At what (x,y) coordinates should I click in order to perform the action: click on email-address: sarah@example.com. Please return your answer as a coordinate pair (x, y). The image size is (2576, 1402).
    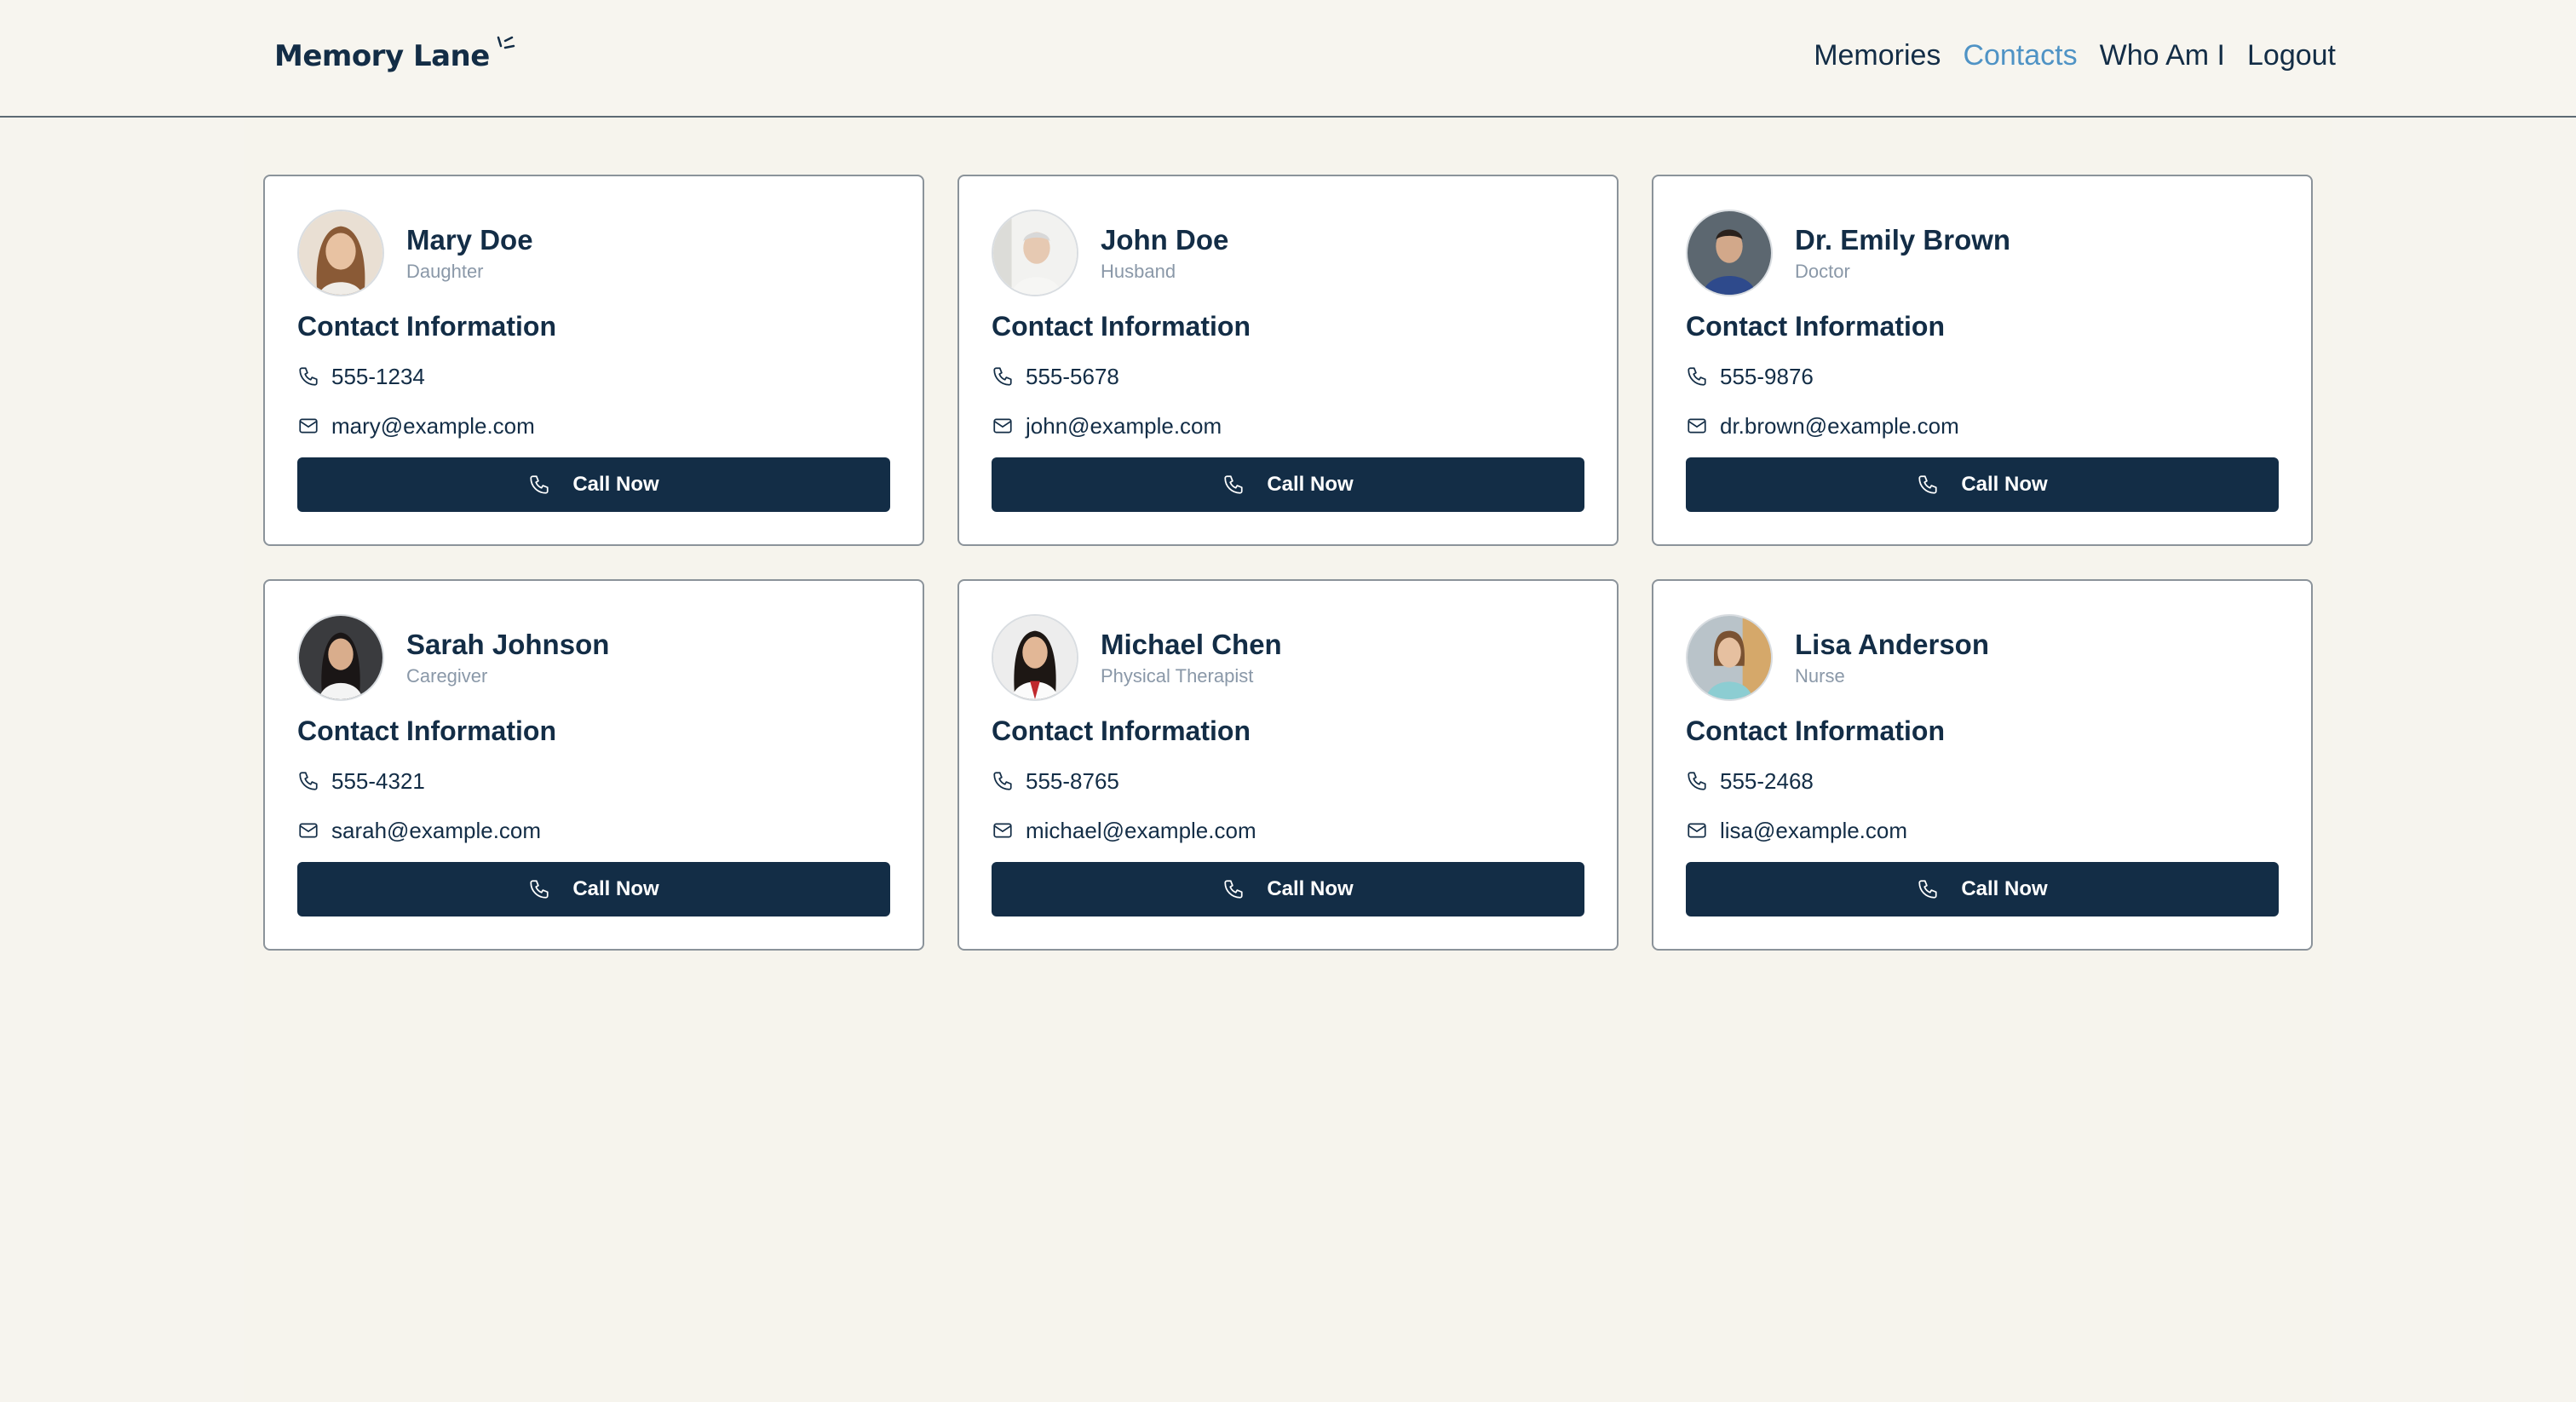
    Looking at the image, I should click on (436, 830).